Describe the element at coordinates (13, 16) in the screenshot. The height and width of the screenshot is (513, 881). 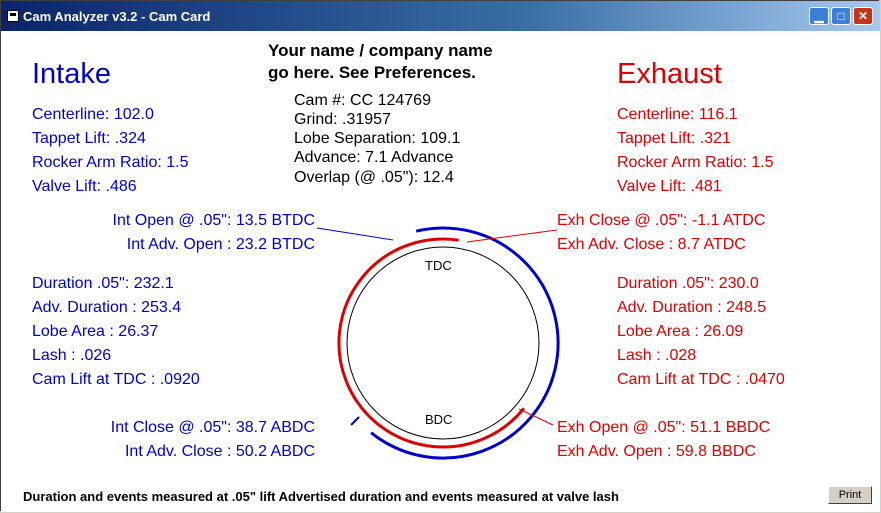
I see `app-icon` at that location.